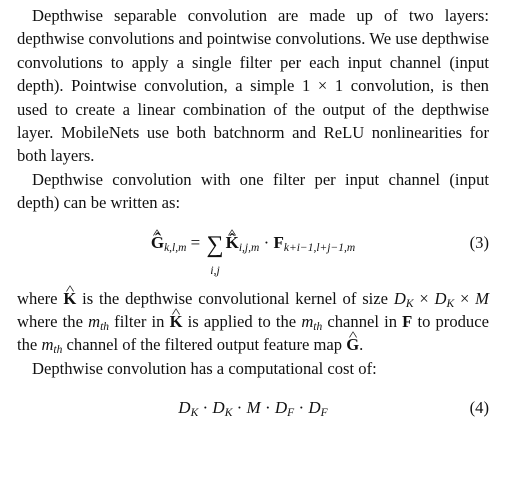 The height and width of the screenshot is (501, 515). Describe the element at coordinates (58, 350) in the screenshot. I see `th-3: th` at that location.